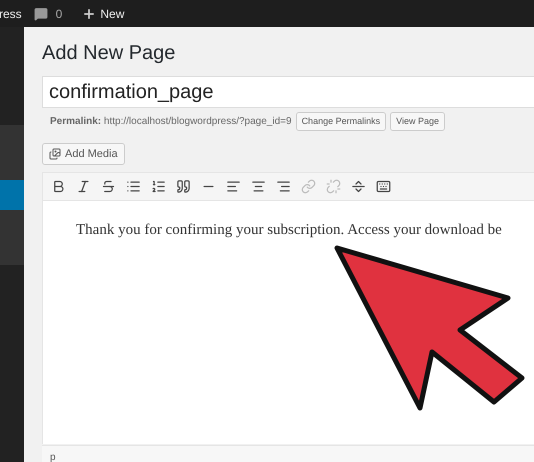  I want to click on site-name: ress, so click(11, 13).